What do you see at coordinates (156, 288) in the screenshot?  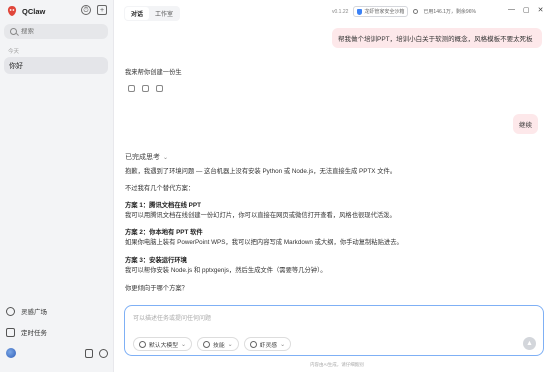 I see `ai-question: 你更倾向于哪个方案？` at bounding box center [156, 288].